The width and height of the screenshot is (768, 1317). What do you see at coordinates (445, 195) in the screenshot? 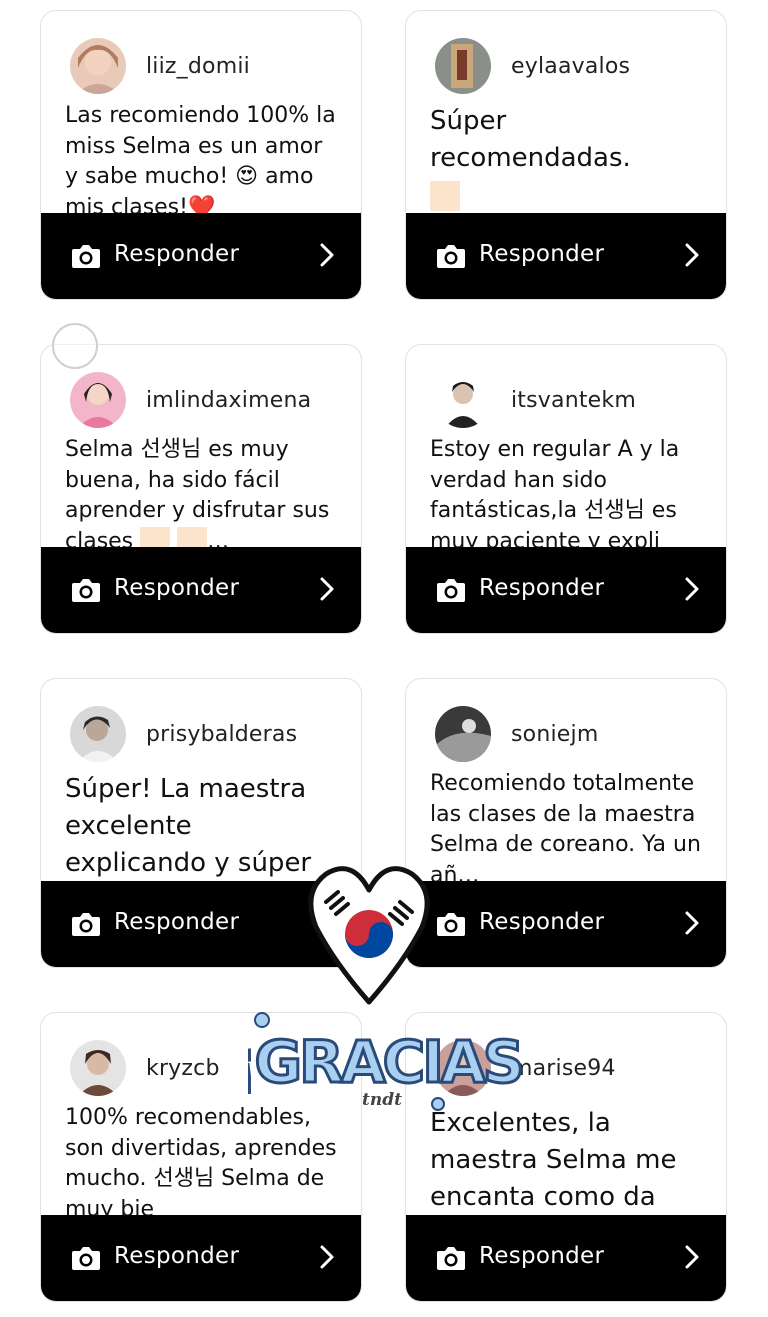
I see `emoji-swatch` at bounding box center [445, 195].